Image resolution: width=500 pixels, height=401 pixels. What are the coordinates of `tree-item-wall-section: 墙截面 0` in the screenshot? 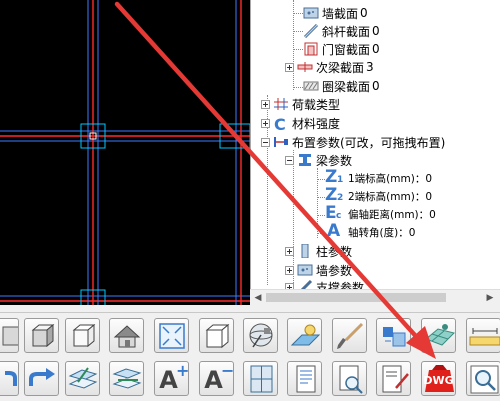 It's located at (335, 13).